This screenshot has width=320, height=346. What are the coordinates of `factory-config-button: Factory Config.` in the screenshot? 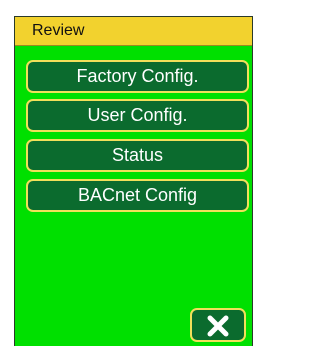 It's located at (137, 76).